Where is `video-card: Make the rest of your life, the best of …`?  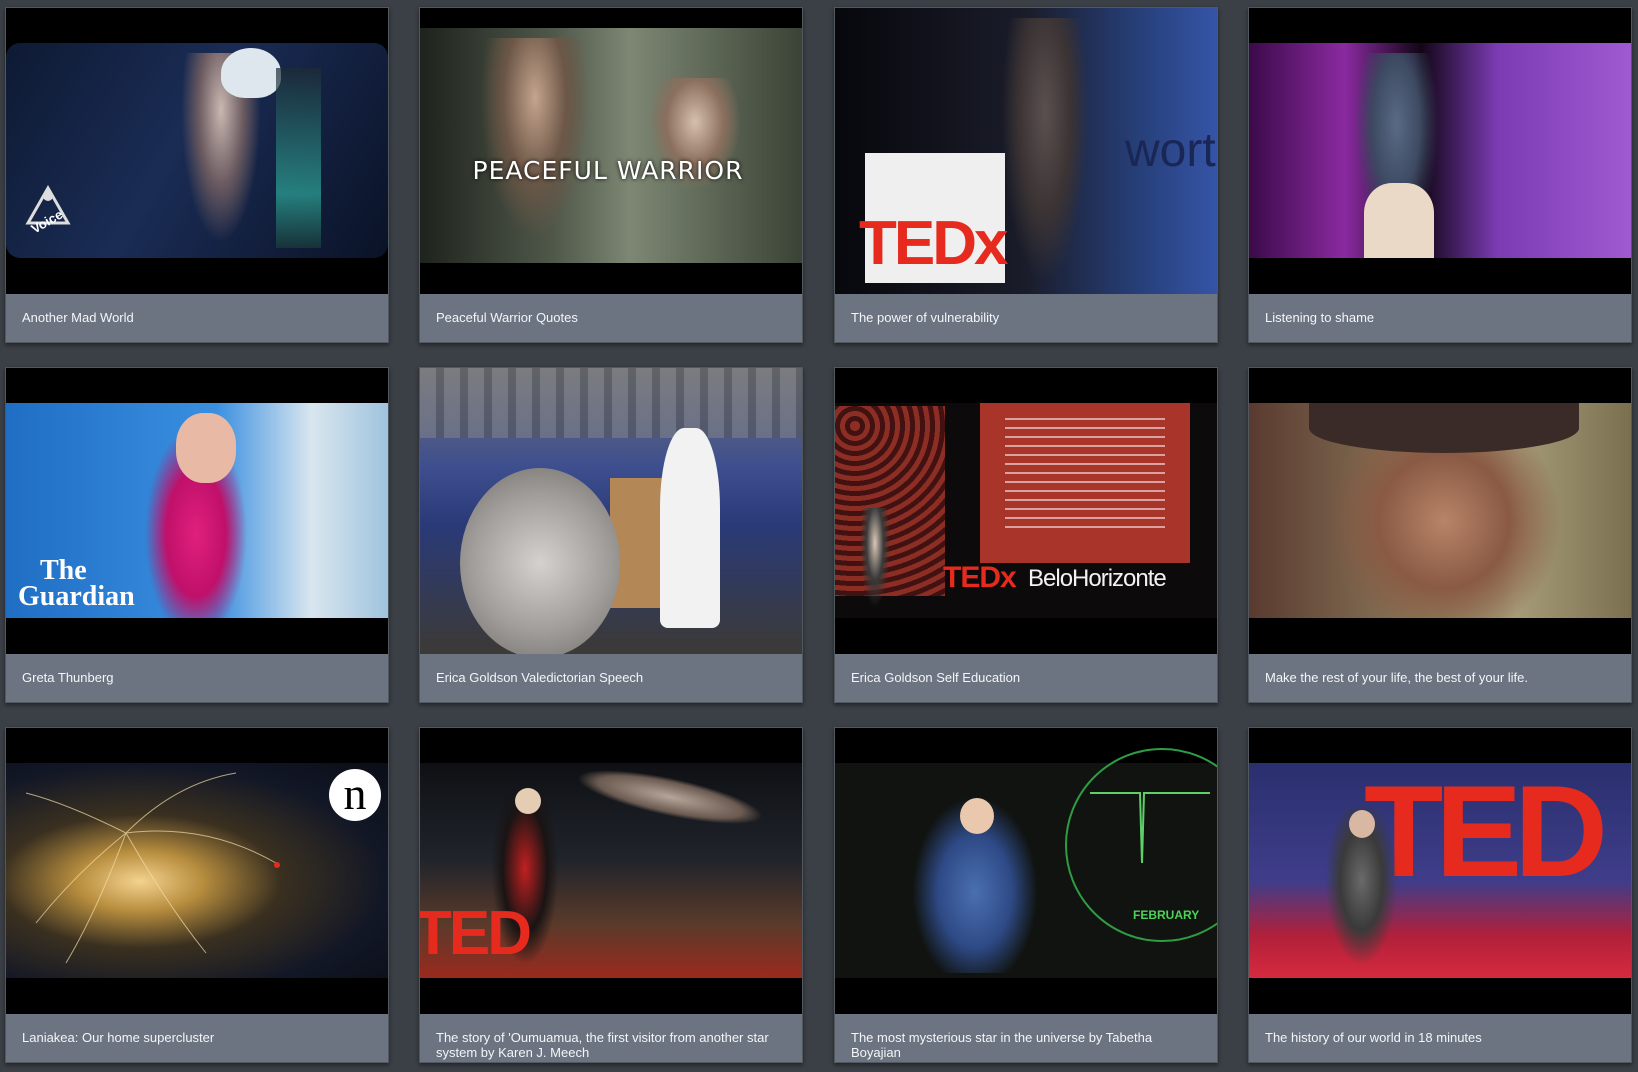
video-card: Make the rest of your life, the best of … is located at coordinates (1440, 535).